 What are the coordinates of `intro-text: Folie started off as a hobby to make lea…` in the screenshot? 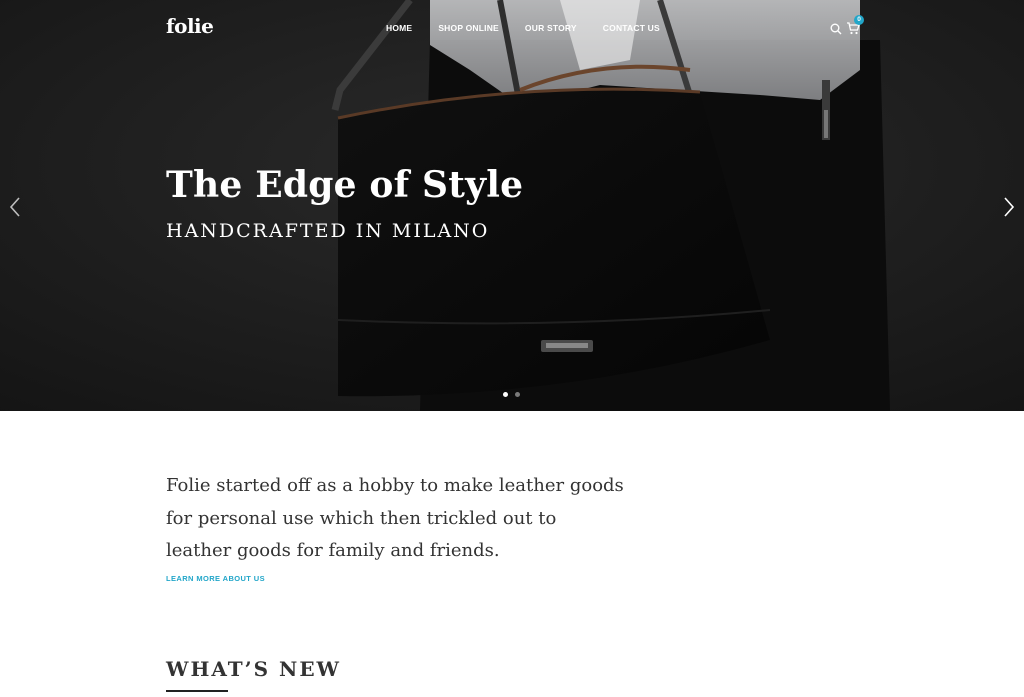 It's located at (395, 518).